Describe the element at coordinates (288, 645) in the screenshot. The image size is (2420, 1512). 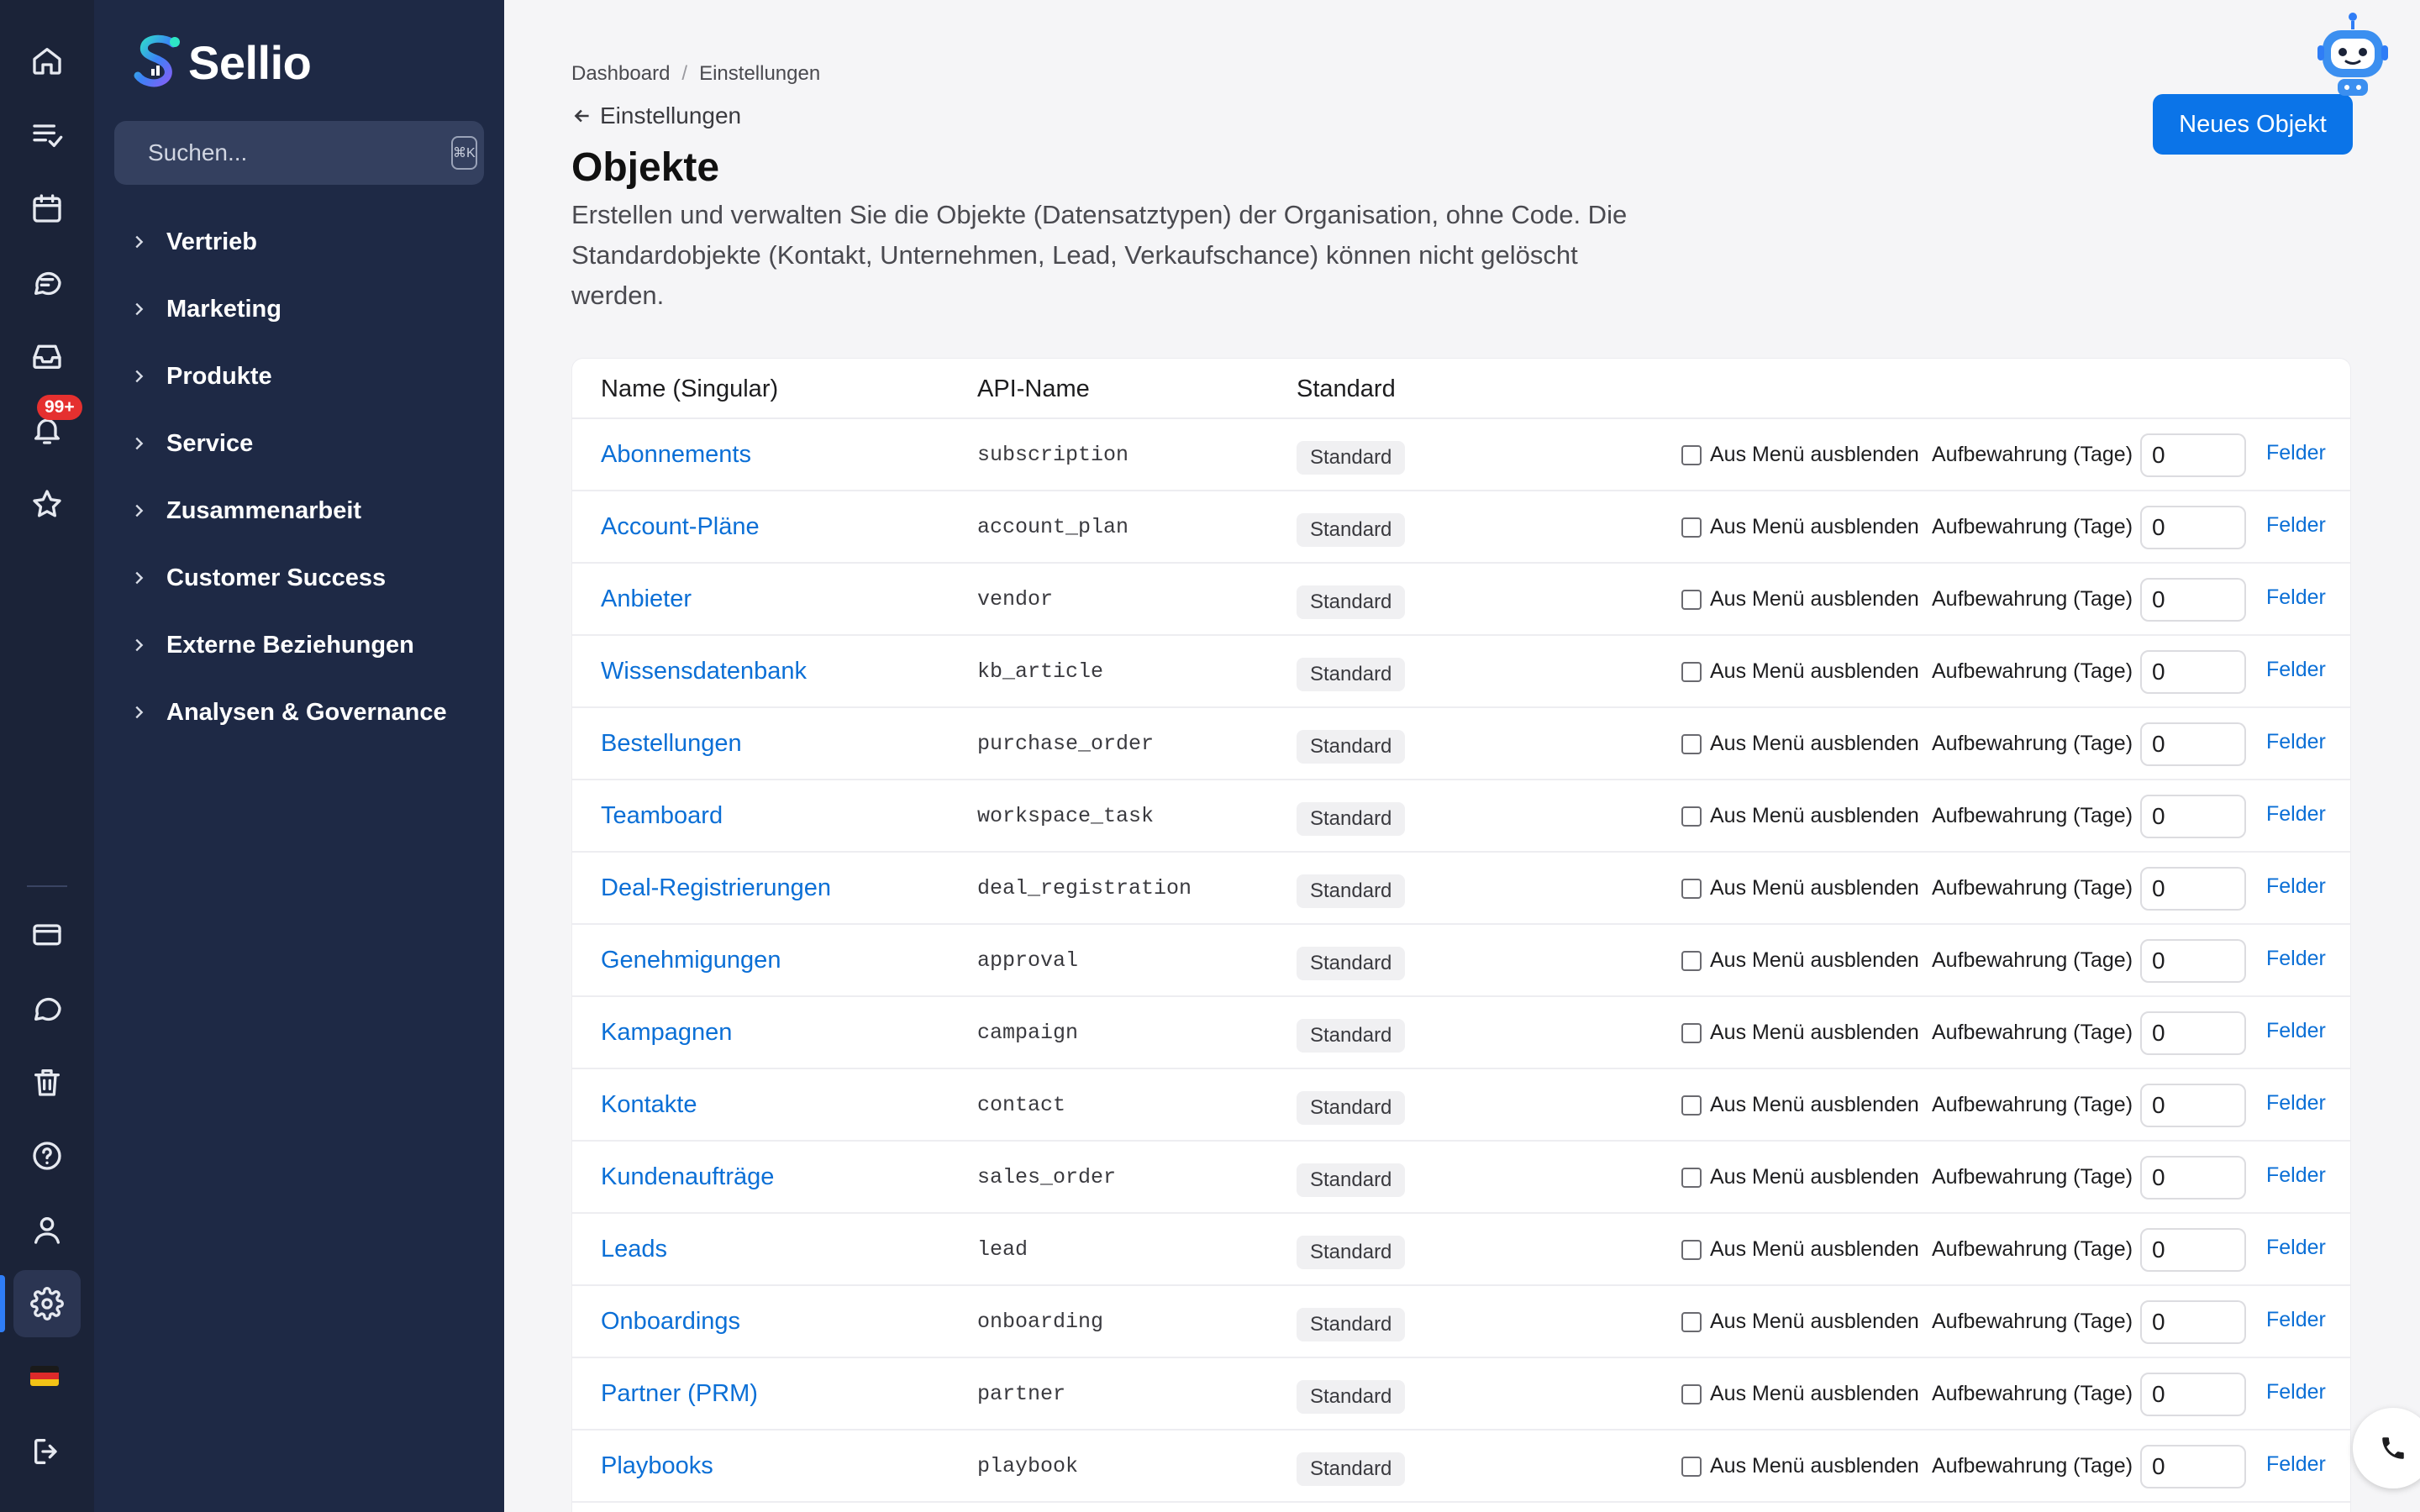
I see `sidebar-item-externe-beziehungen: Externe Beziehungen` at that location.